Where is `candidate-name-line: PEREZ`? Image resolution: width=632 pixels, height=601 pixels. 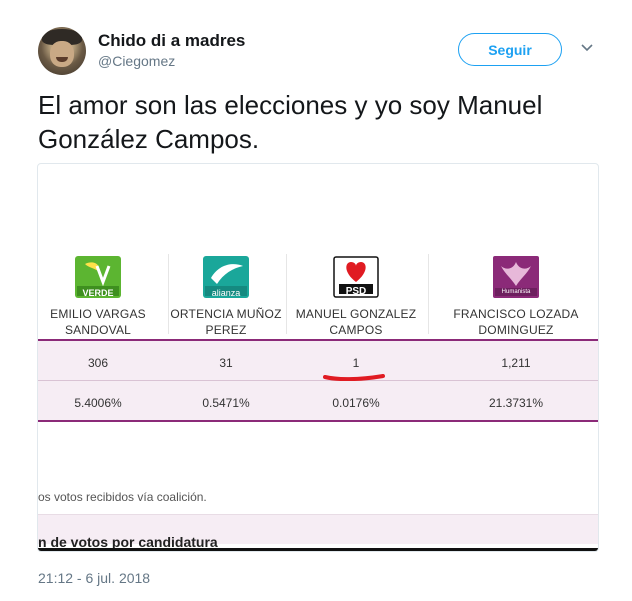 candidate-name-line: PEREZ is located at coordinates (226, 330).